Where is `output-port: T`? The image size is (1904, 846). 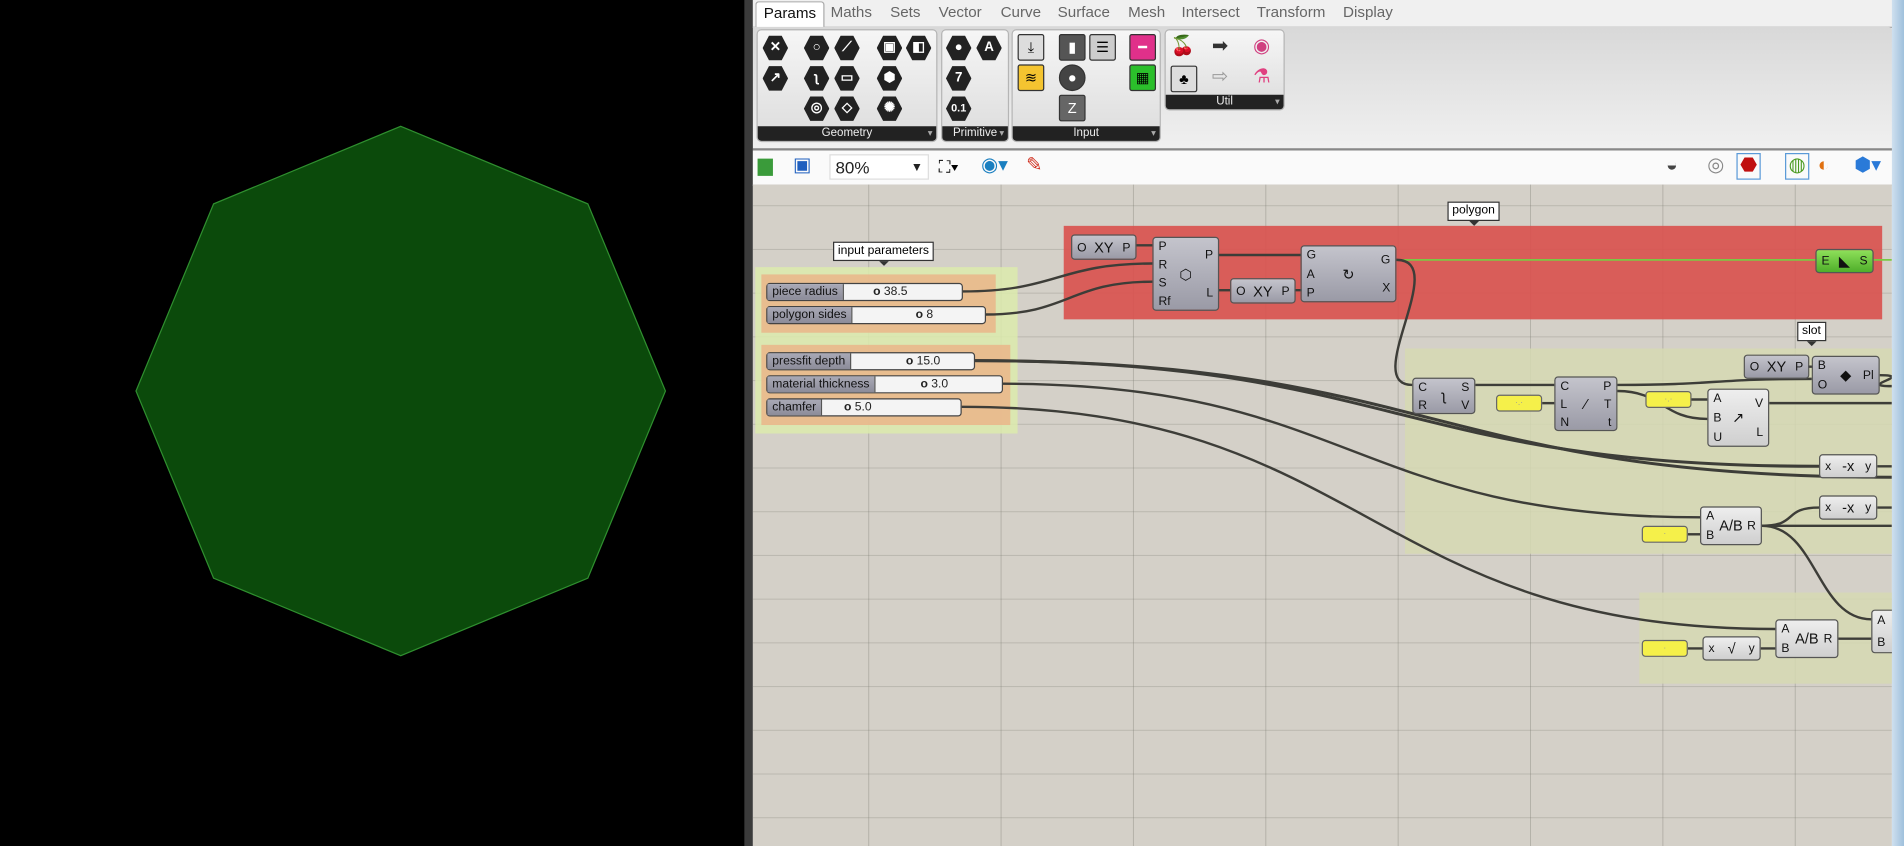 output-port: T is located at coordinates (1607, 404).